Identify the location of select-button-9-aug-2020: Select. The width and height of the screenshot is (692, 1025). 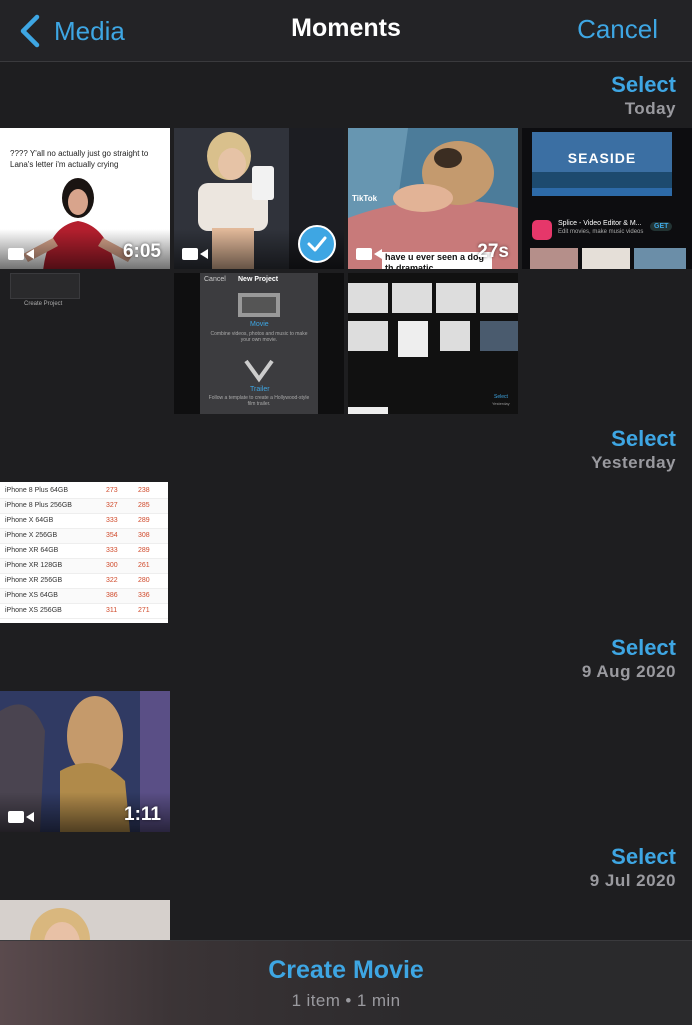
(643, 648).